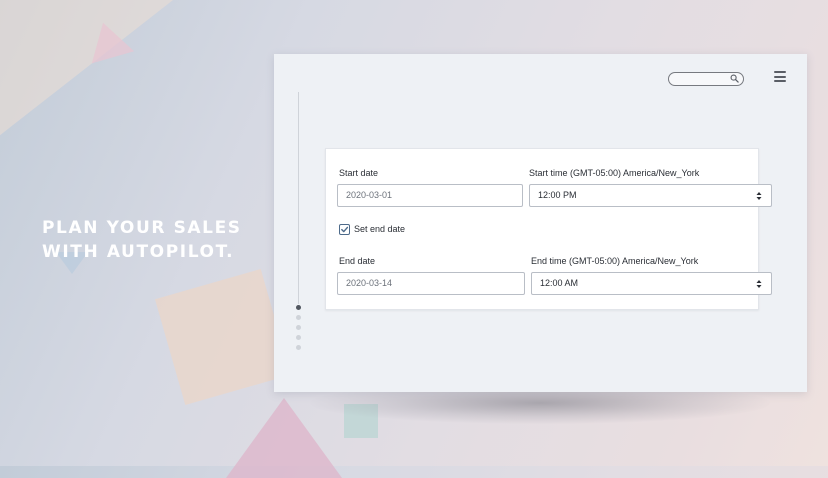 The width and height of the screenshot is (828, 478). I want to click on end-time-label: End time (GMT-05:00) America/New_York, so click(615, 261).